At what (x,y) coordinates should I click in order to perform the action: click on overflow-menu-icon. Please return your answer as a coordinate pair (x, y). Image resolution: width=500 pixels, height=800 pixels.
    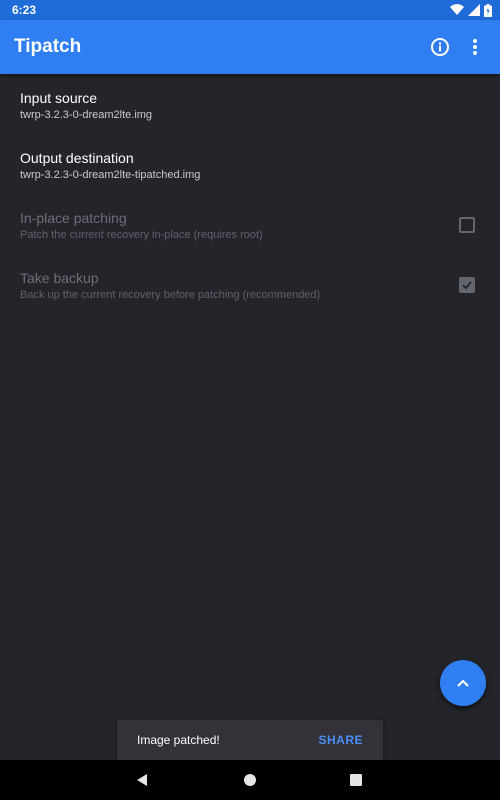
    Looking at the image, I should click on (475, 47).